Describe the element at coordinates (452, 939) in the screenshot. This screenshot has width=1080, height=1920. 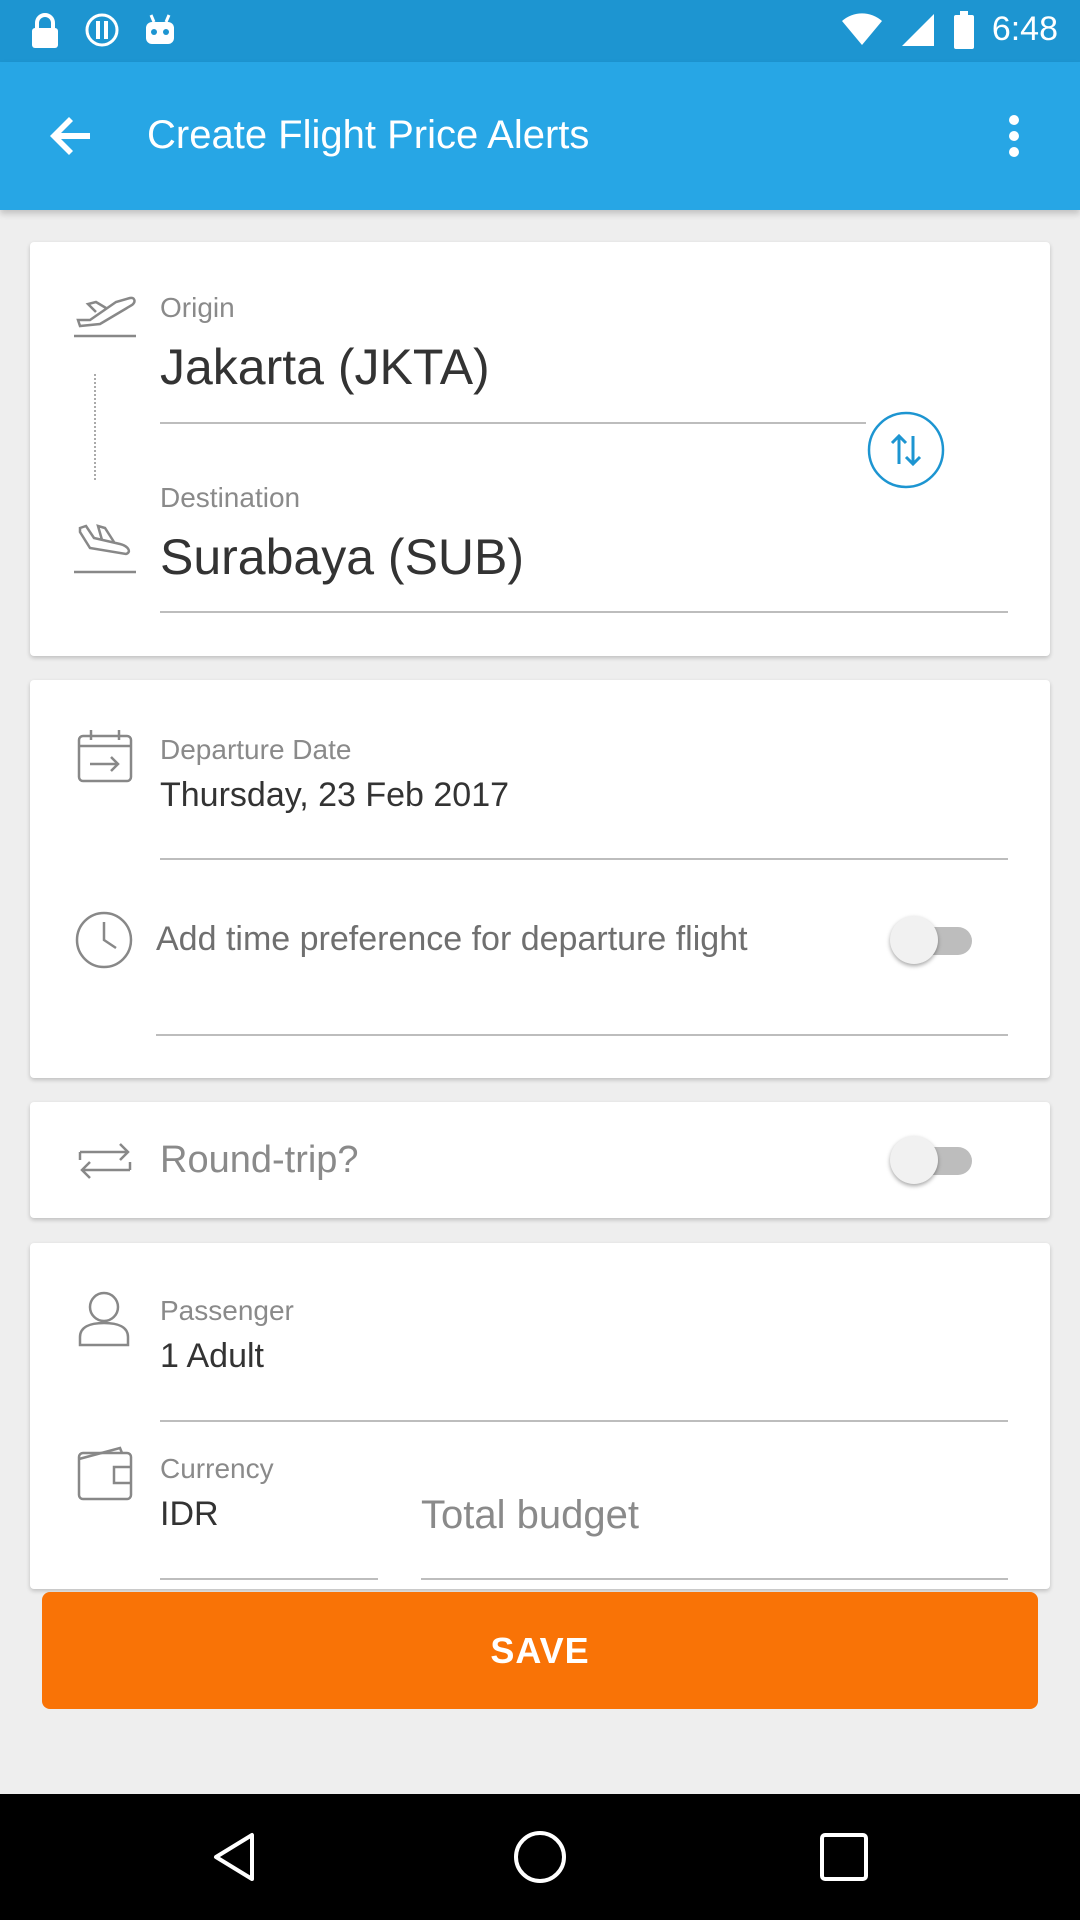
I see `time-preference-label: Add time preference for departure flight` at that location.